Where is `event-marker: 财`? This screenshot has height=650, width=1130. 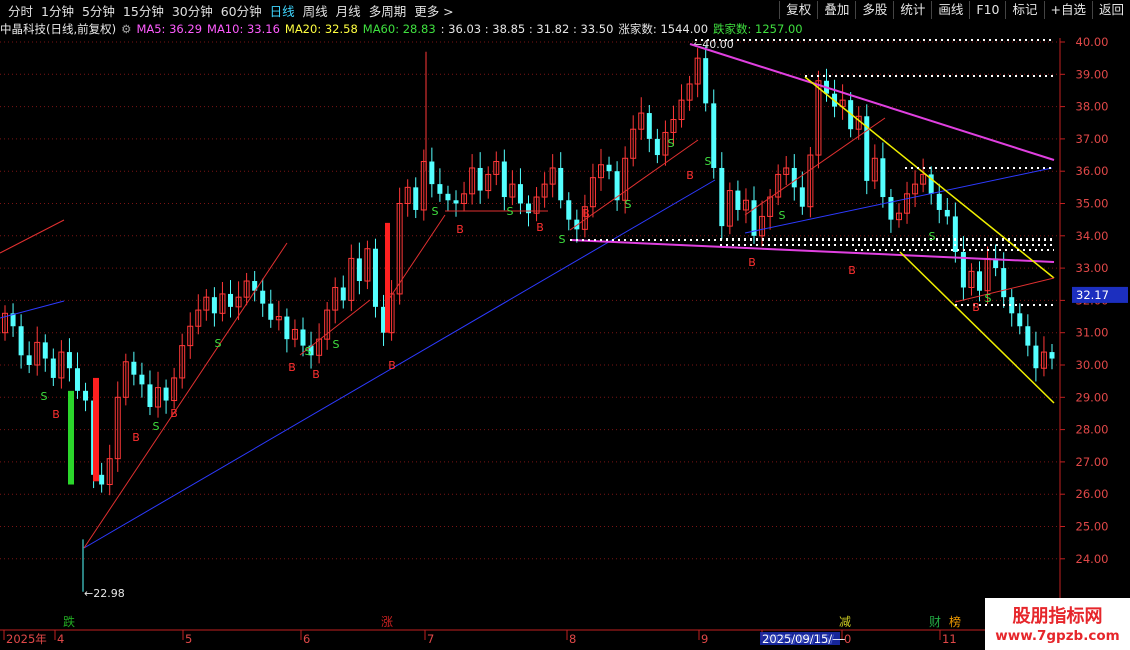 event-marker: 财 is located at coordinates (935, 622).